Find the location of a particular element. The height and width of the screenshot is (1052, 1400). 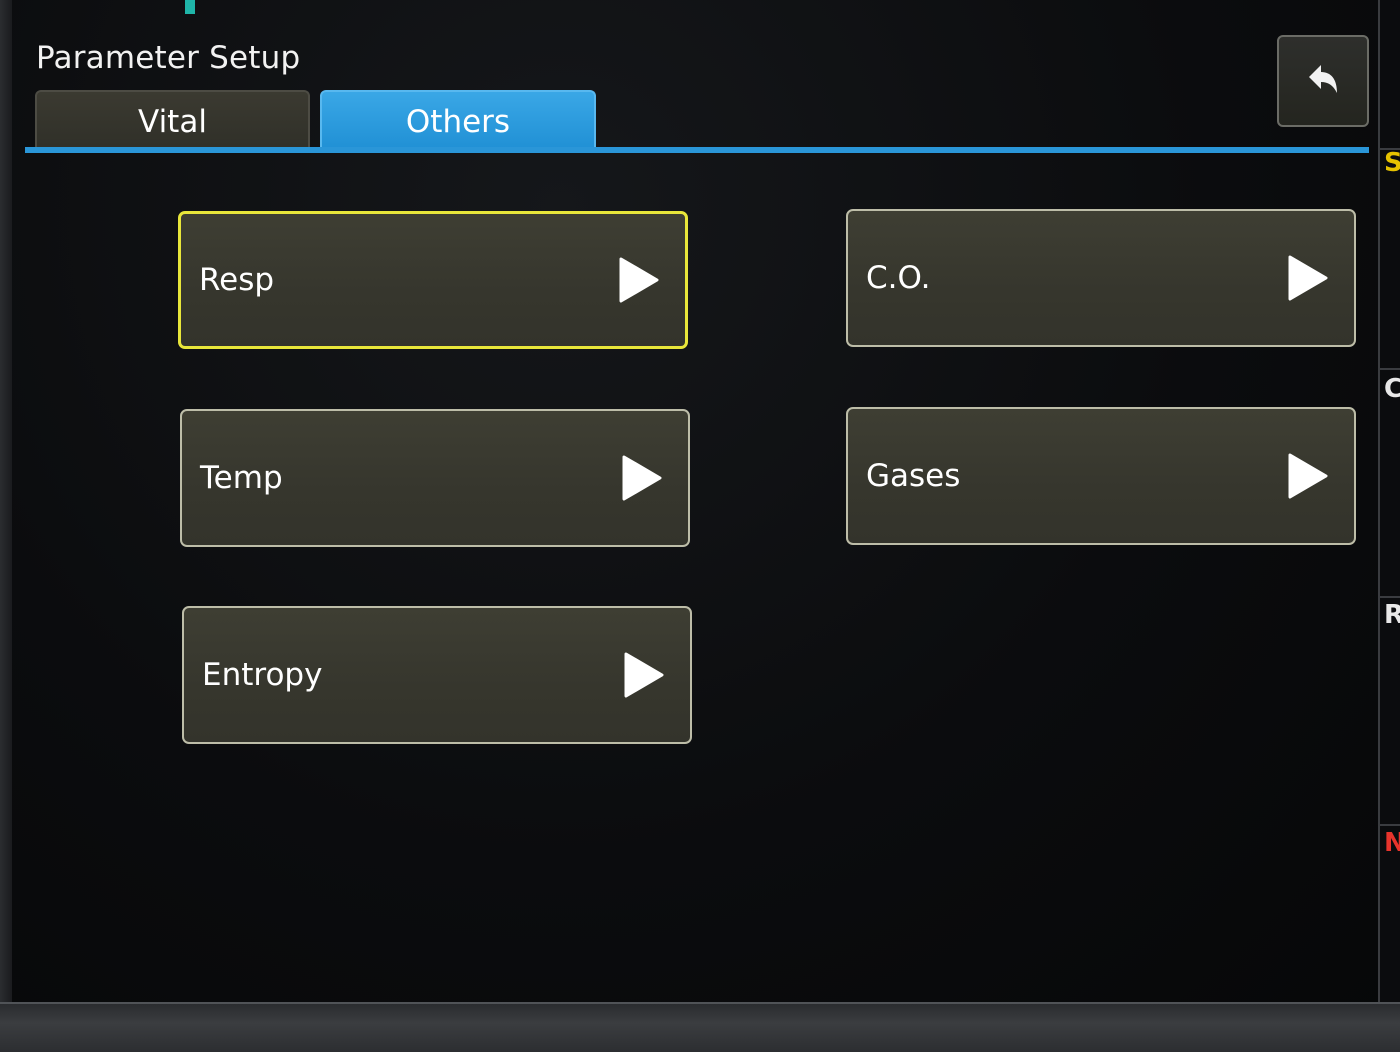

temp-label: Temp is located at coordinates (241, 478).